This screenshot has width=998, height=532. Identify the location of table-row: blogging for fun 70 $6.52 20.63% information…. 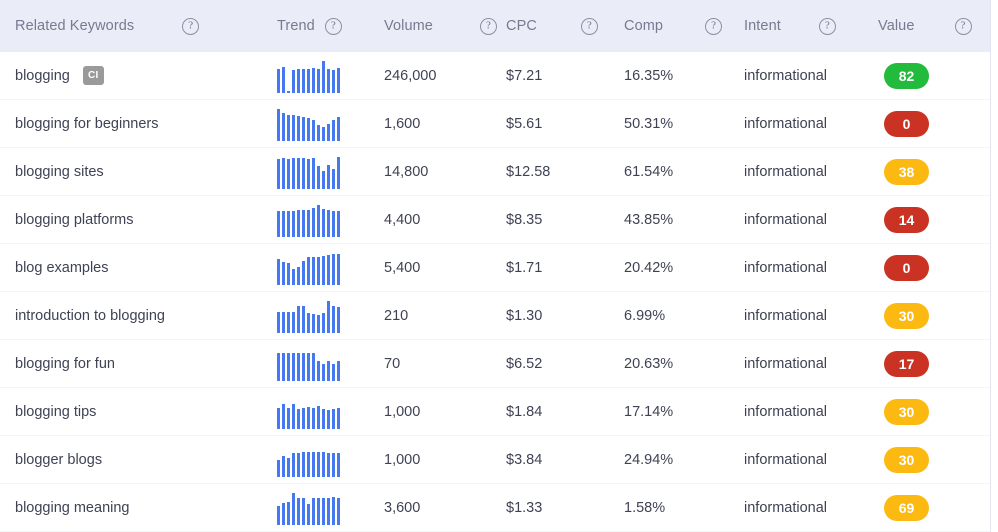
(495, 364).